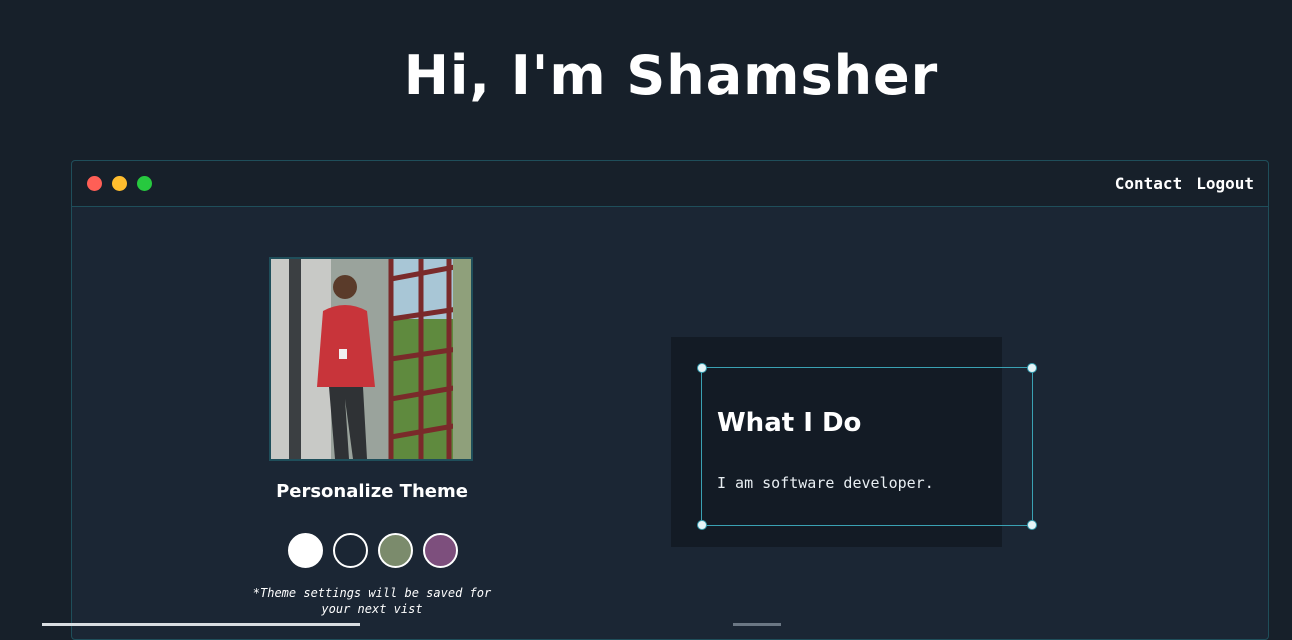 The height and width of the screenshot is (640, 1292). Describe the element at coordinates (702, 368) in the screenshot. I see `resize-handle-top-left` at that location.